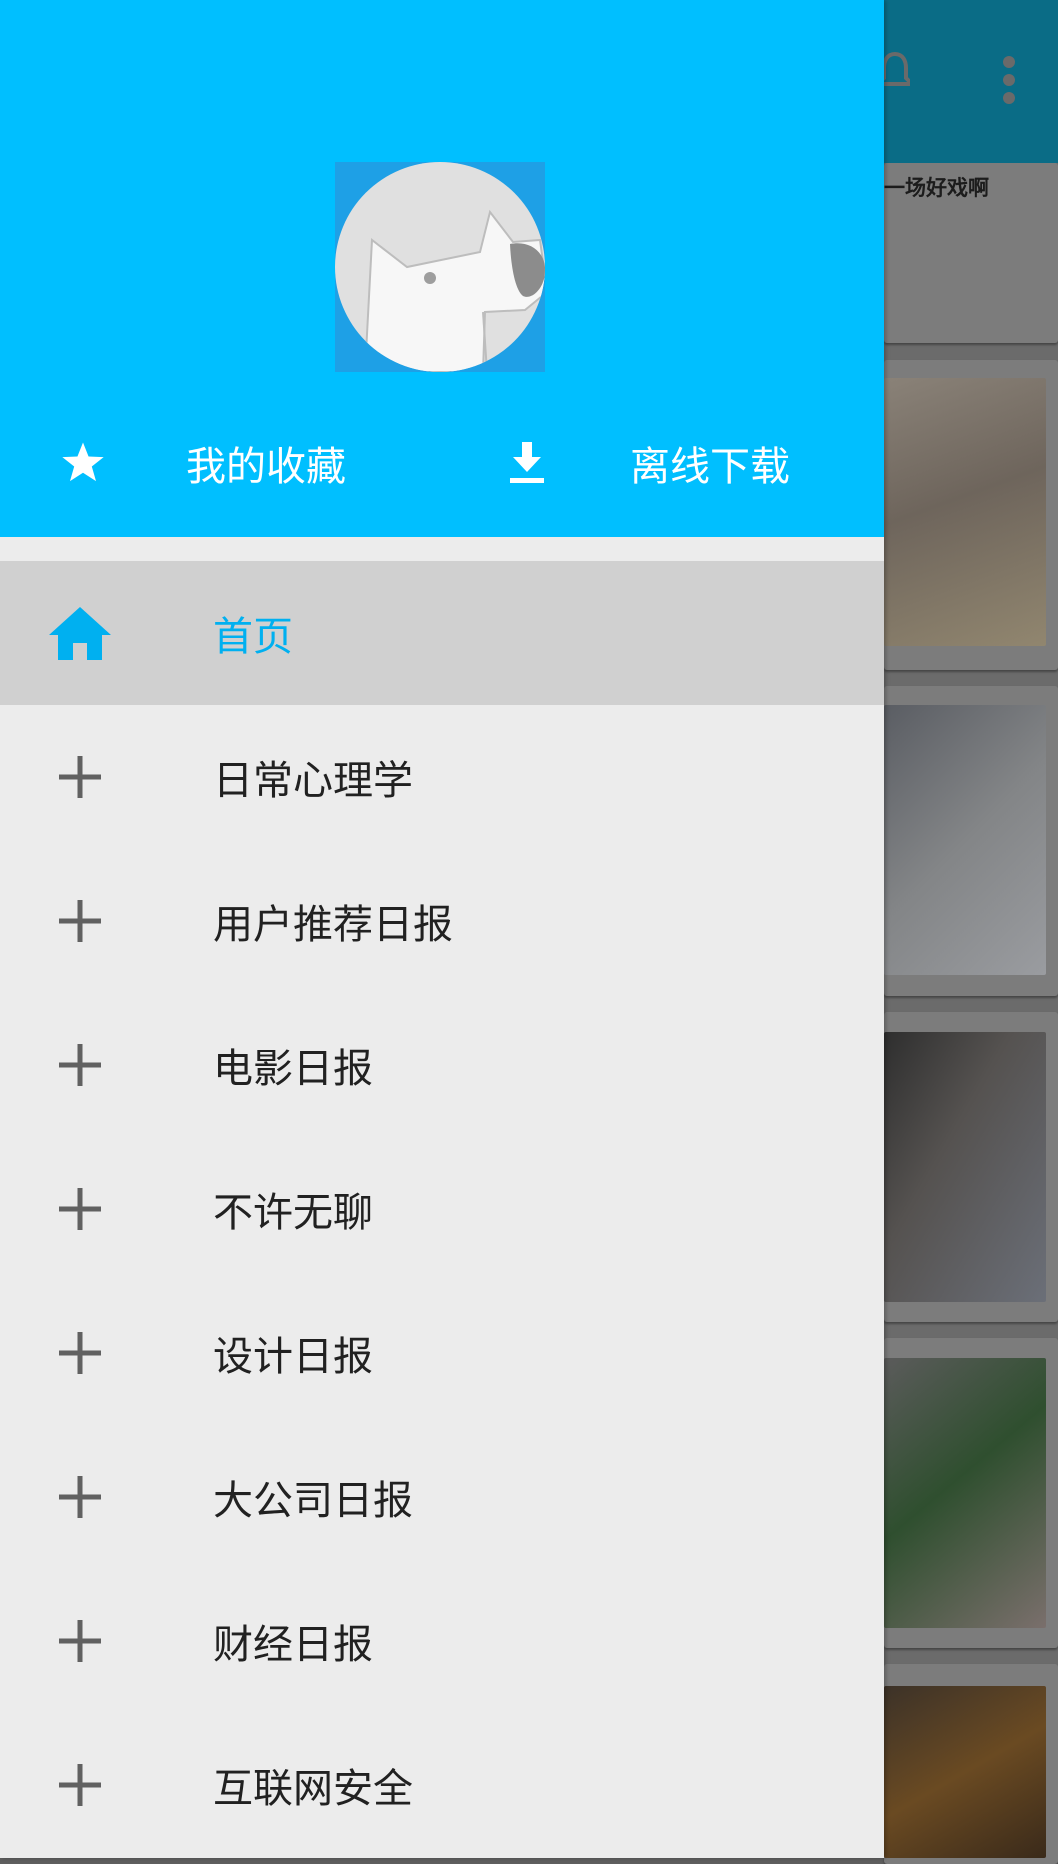 This screenshot has height=1864, width=1058. What do you see at coordinates (527, 463) in the screenshot?
I see `download-icon` at bounding box center [527, 463].